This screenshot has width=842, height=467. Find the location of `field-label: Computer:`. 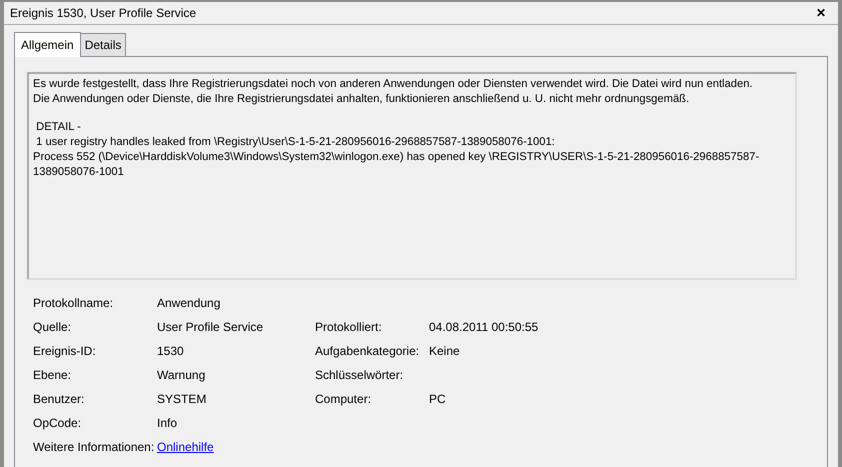

field-label: Computer: is located at coordinates (343, 399).